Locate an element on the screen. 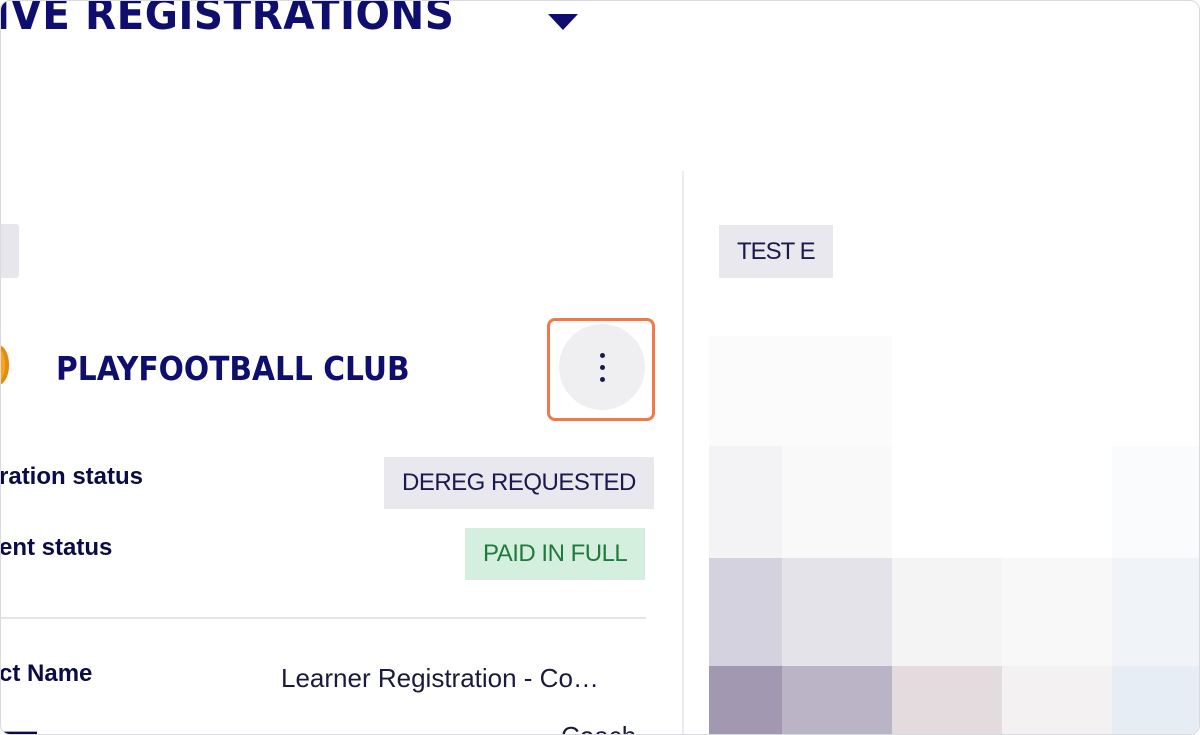 The width and height of the screenshot is (1200, 735). payment-status-label: ent status is located at coordinates (56, 547).